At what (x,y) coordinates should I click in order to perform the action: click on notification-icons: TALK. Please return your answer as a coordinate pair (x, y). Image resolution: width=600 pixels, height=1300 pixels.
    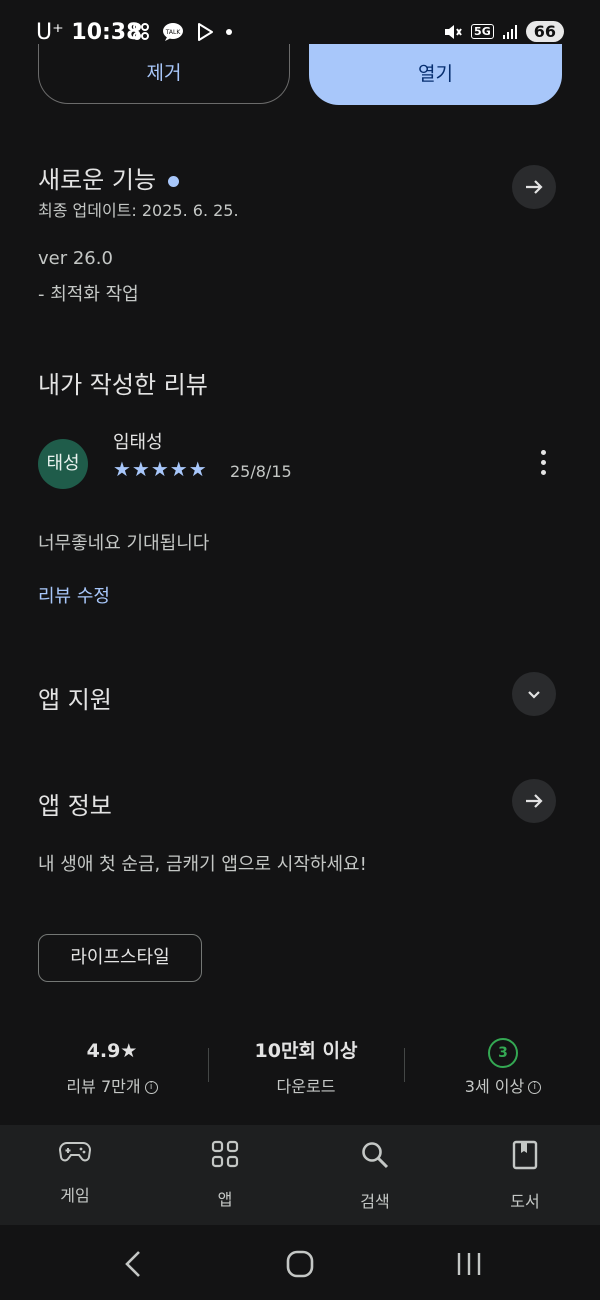
    Looking at the image, I should click on (182, 32).